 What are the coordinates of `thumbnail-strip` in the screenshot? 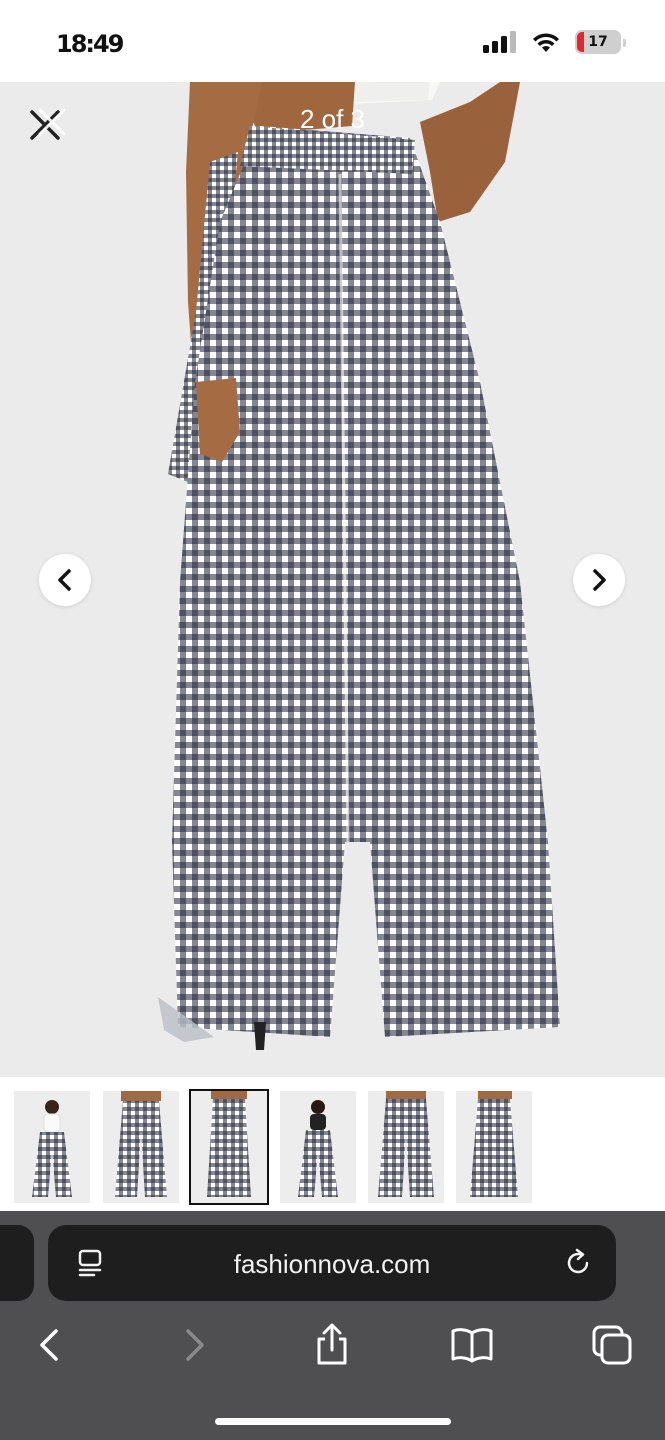 It's located at (332, 1144).